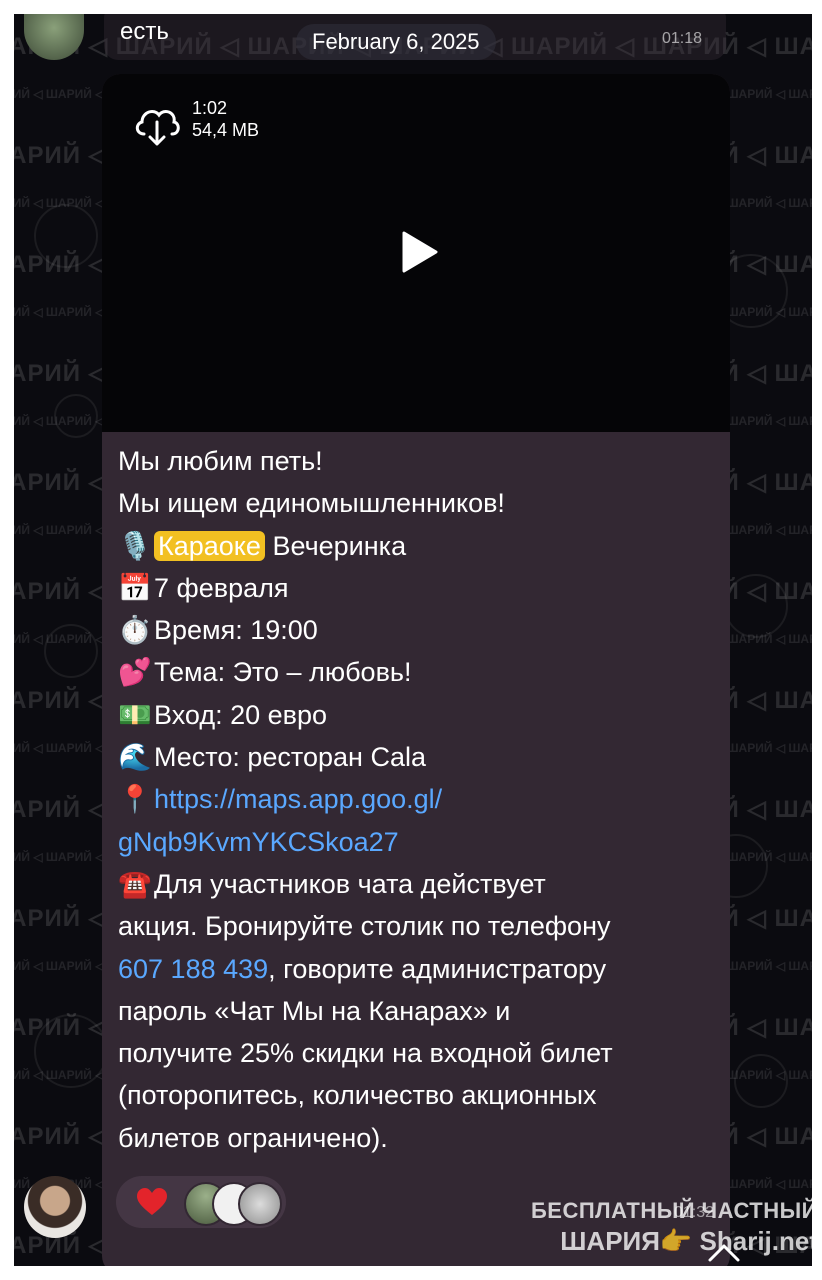  I want to click on message-line: акция. Бронируйте столик по телефону, so click(418, 926).